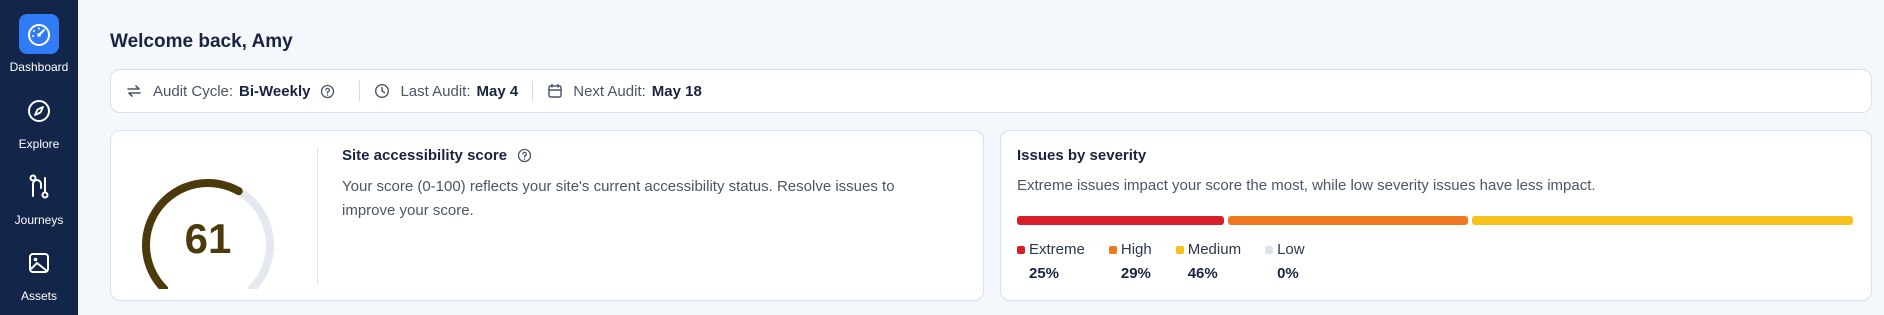 The width and height of the screenshot is (1884, 315). I want to click on sidebar-item-label: Explore, so click(39, 144).